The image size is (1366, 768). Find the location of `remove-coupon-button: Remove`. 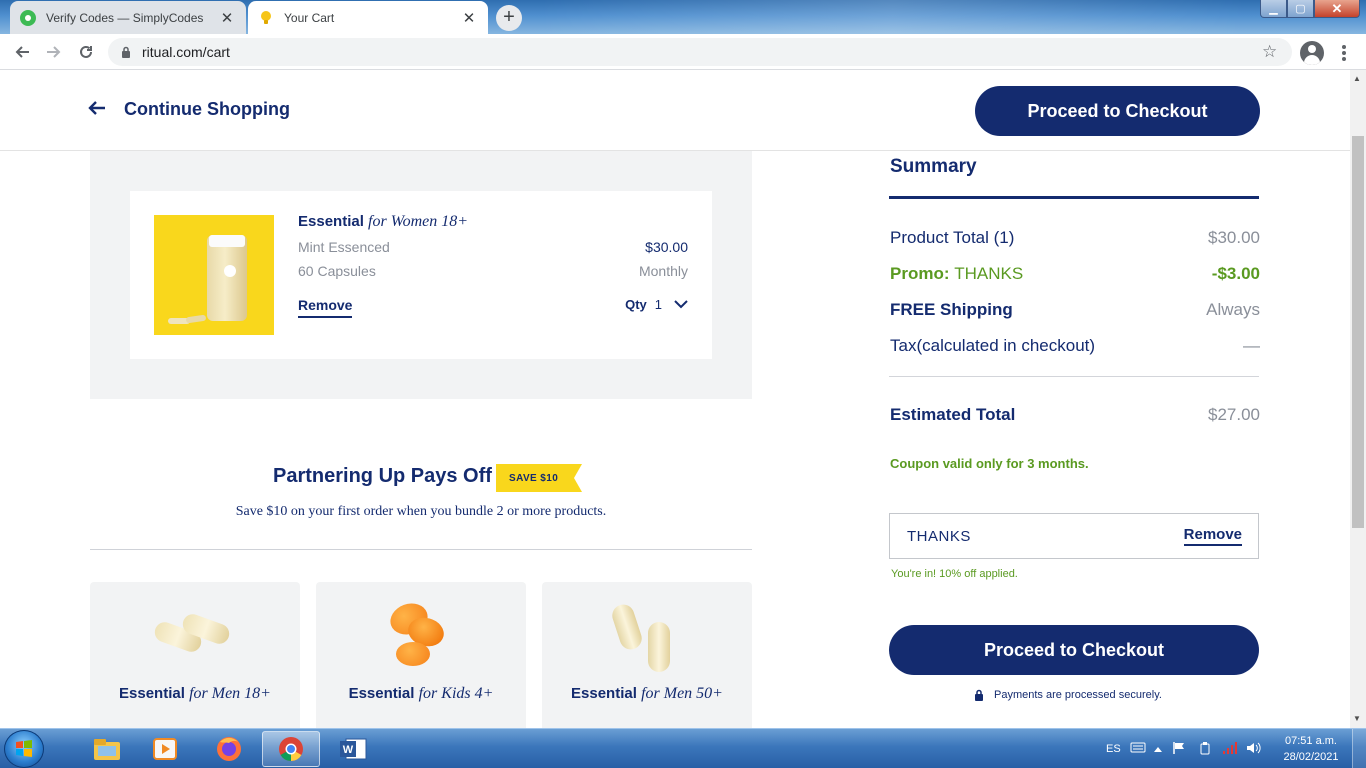

remove-coupon-button: Remove is located at coordinates (1212, 536).